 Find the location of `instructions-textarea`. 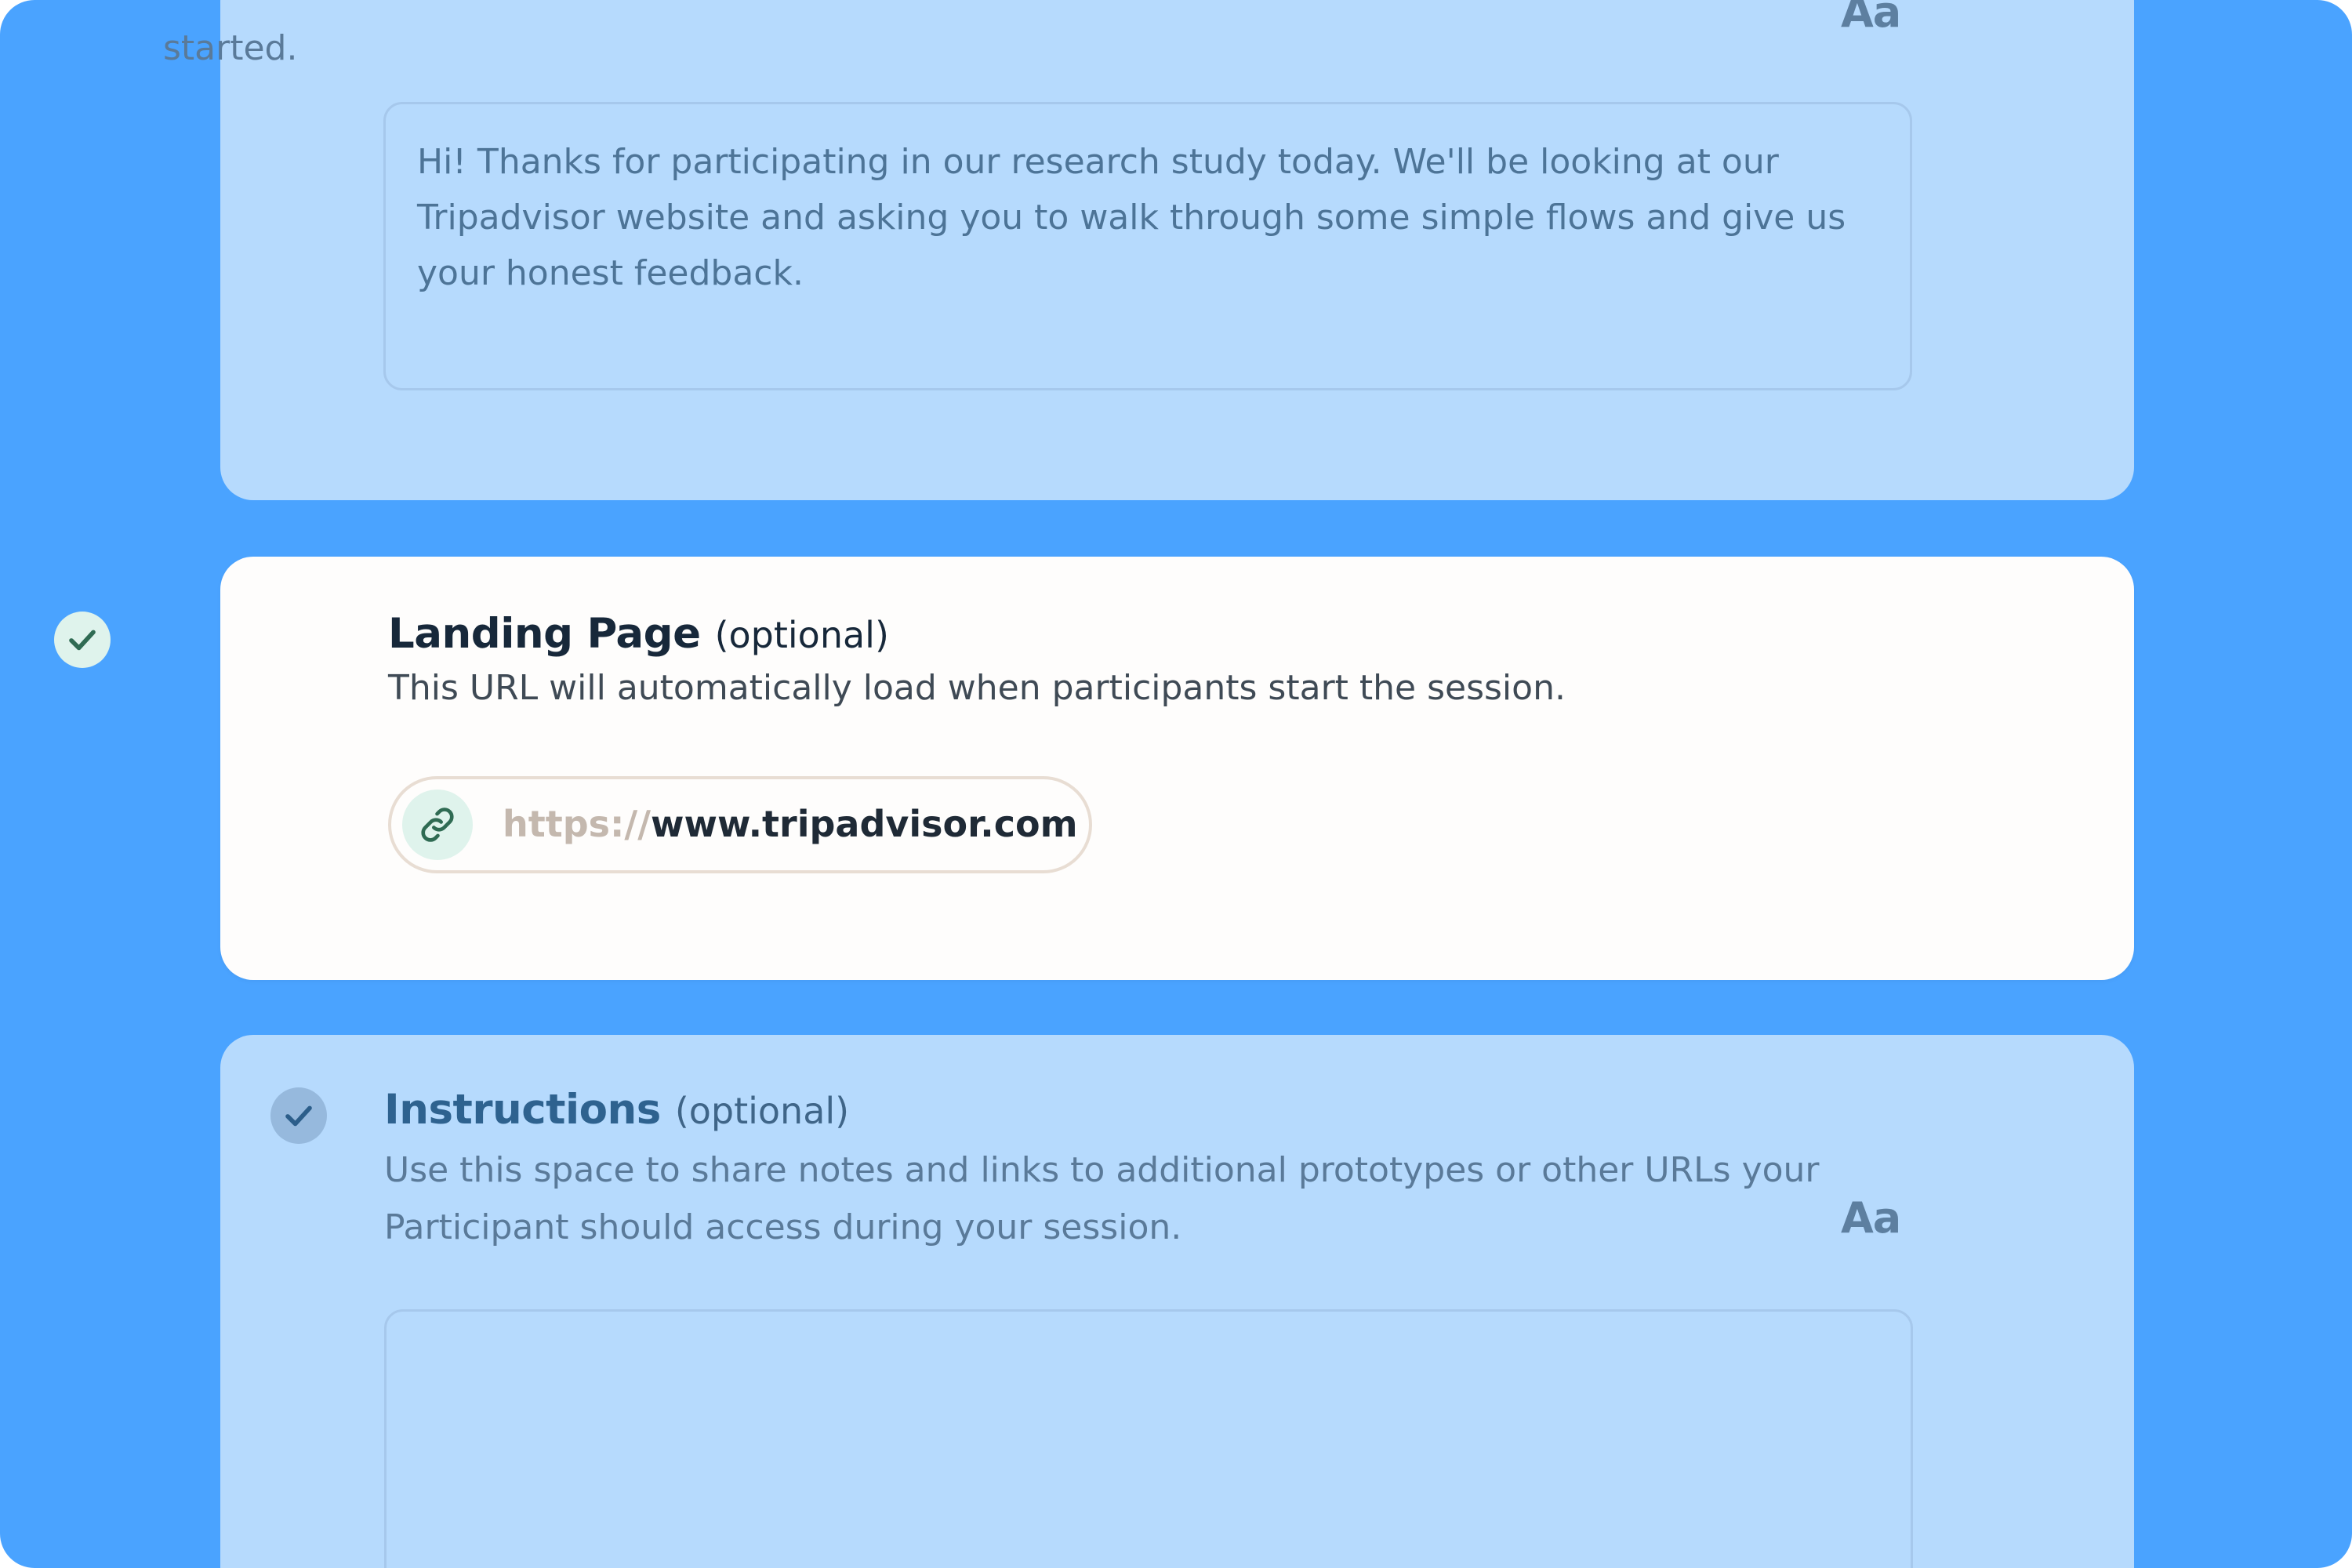

instructions-textarea is located at coordinates (1148, 1438).